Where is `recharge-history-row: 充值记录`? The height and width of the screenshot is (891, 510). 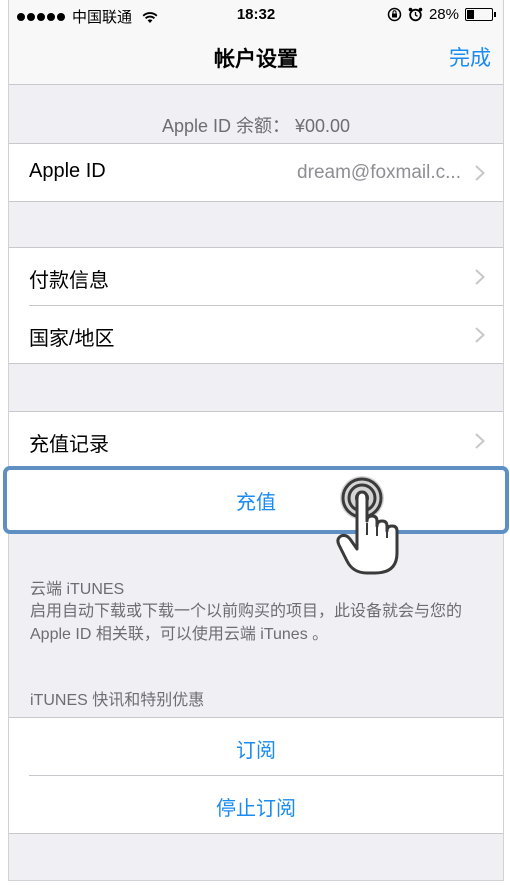
recharge-history-row: 充值记录 is located at coordinates (256, 440).